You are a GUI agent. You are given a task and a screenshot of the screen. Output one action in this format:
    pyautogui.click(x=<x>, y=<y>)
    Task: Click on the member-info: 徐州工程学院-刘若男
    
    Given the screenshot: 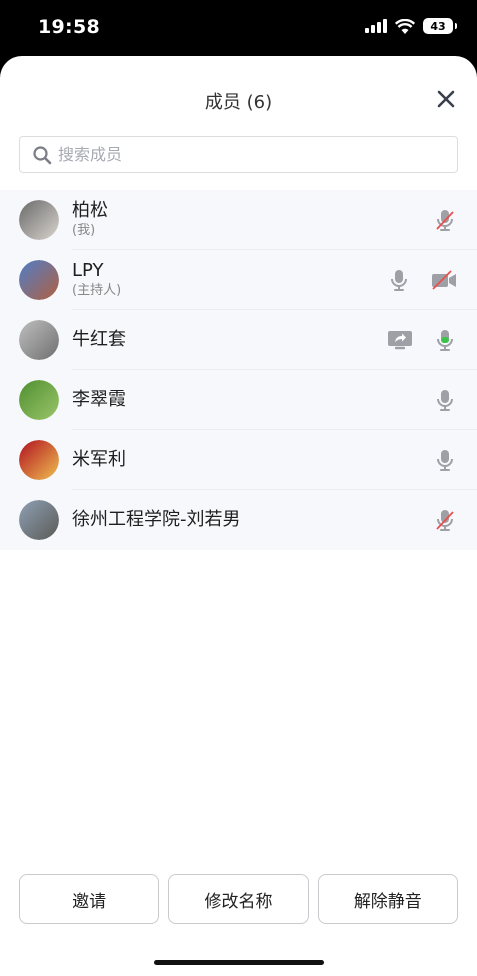 What is the action you would take?
    pyautogui.click(x=156, y=520)
    